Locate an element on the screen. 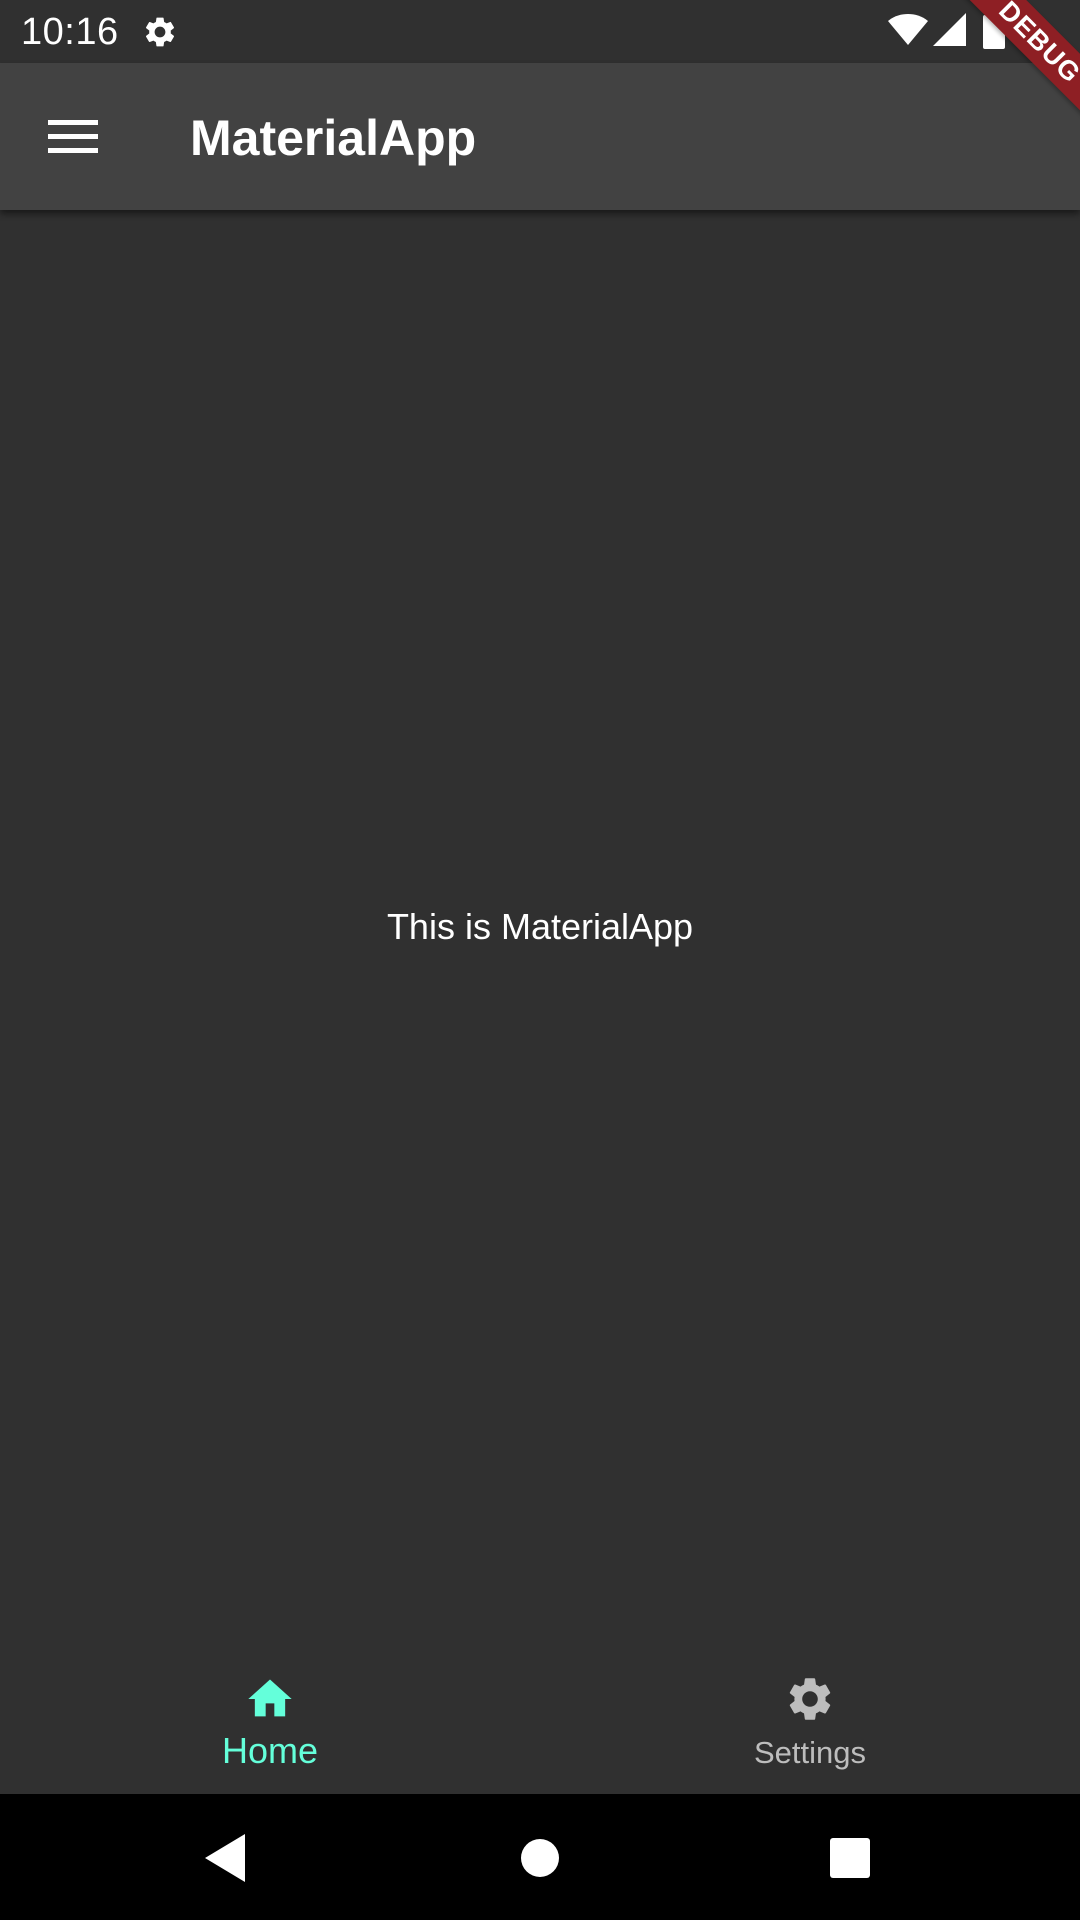  nav-label-home: Home is located at coordinates (270, 1750).